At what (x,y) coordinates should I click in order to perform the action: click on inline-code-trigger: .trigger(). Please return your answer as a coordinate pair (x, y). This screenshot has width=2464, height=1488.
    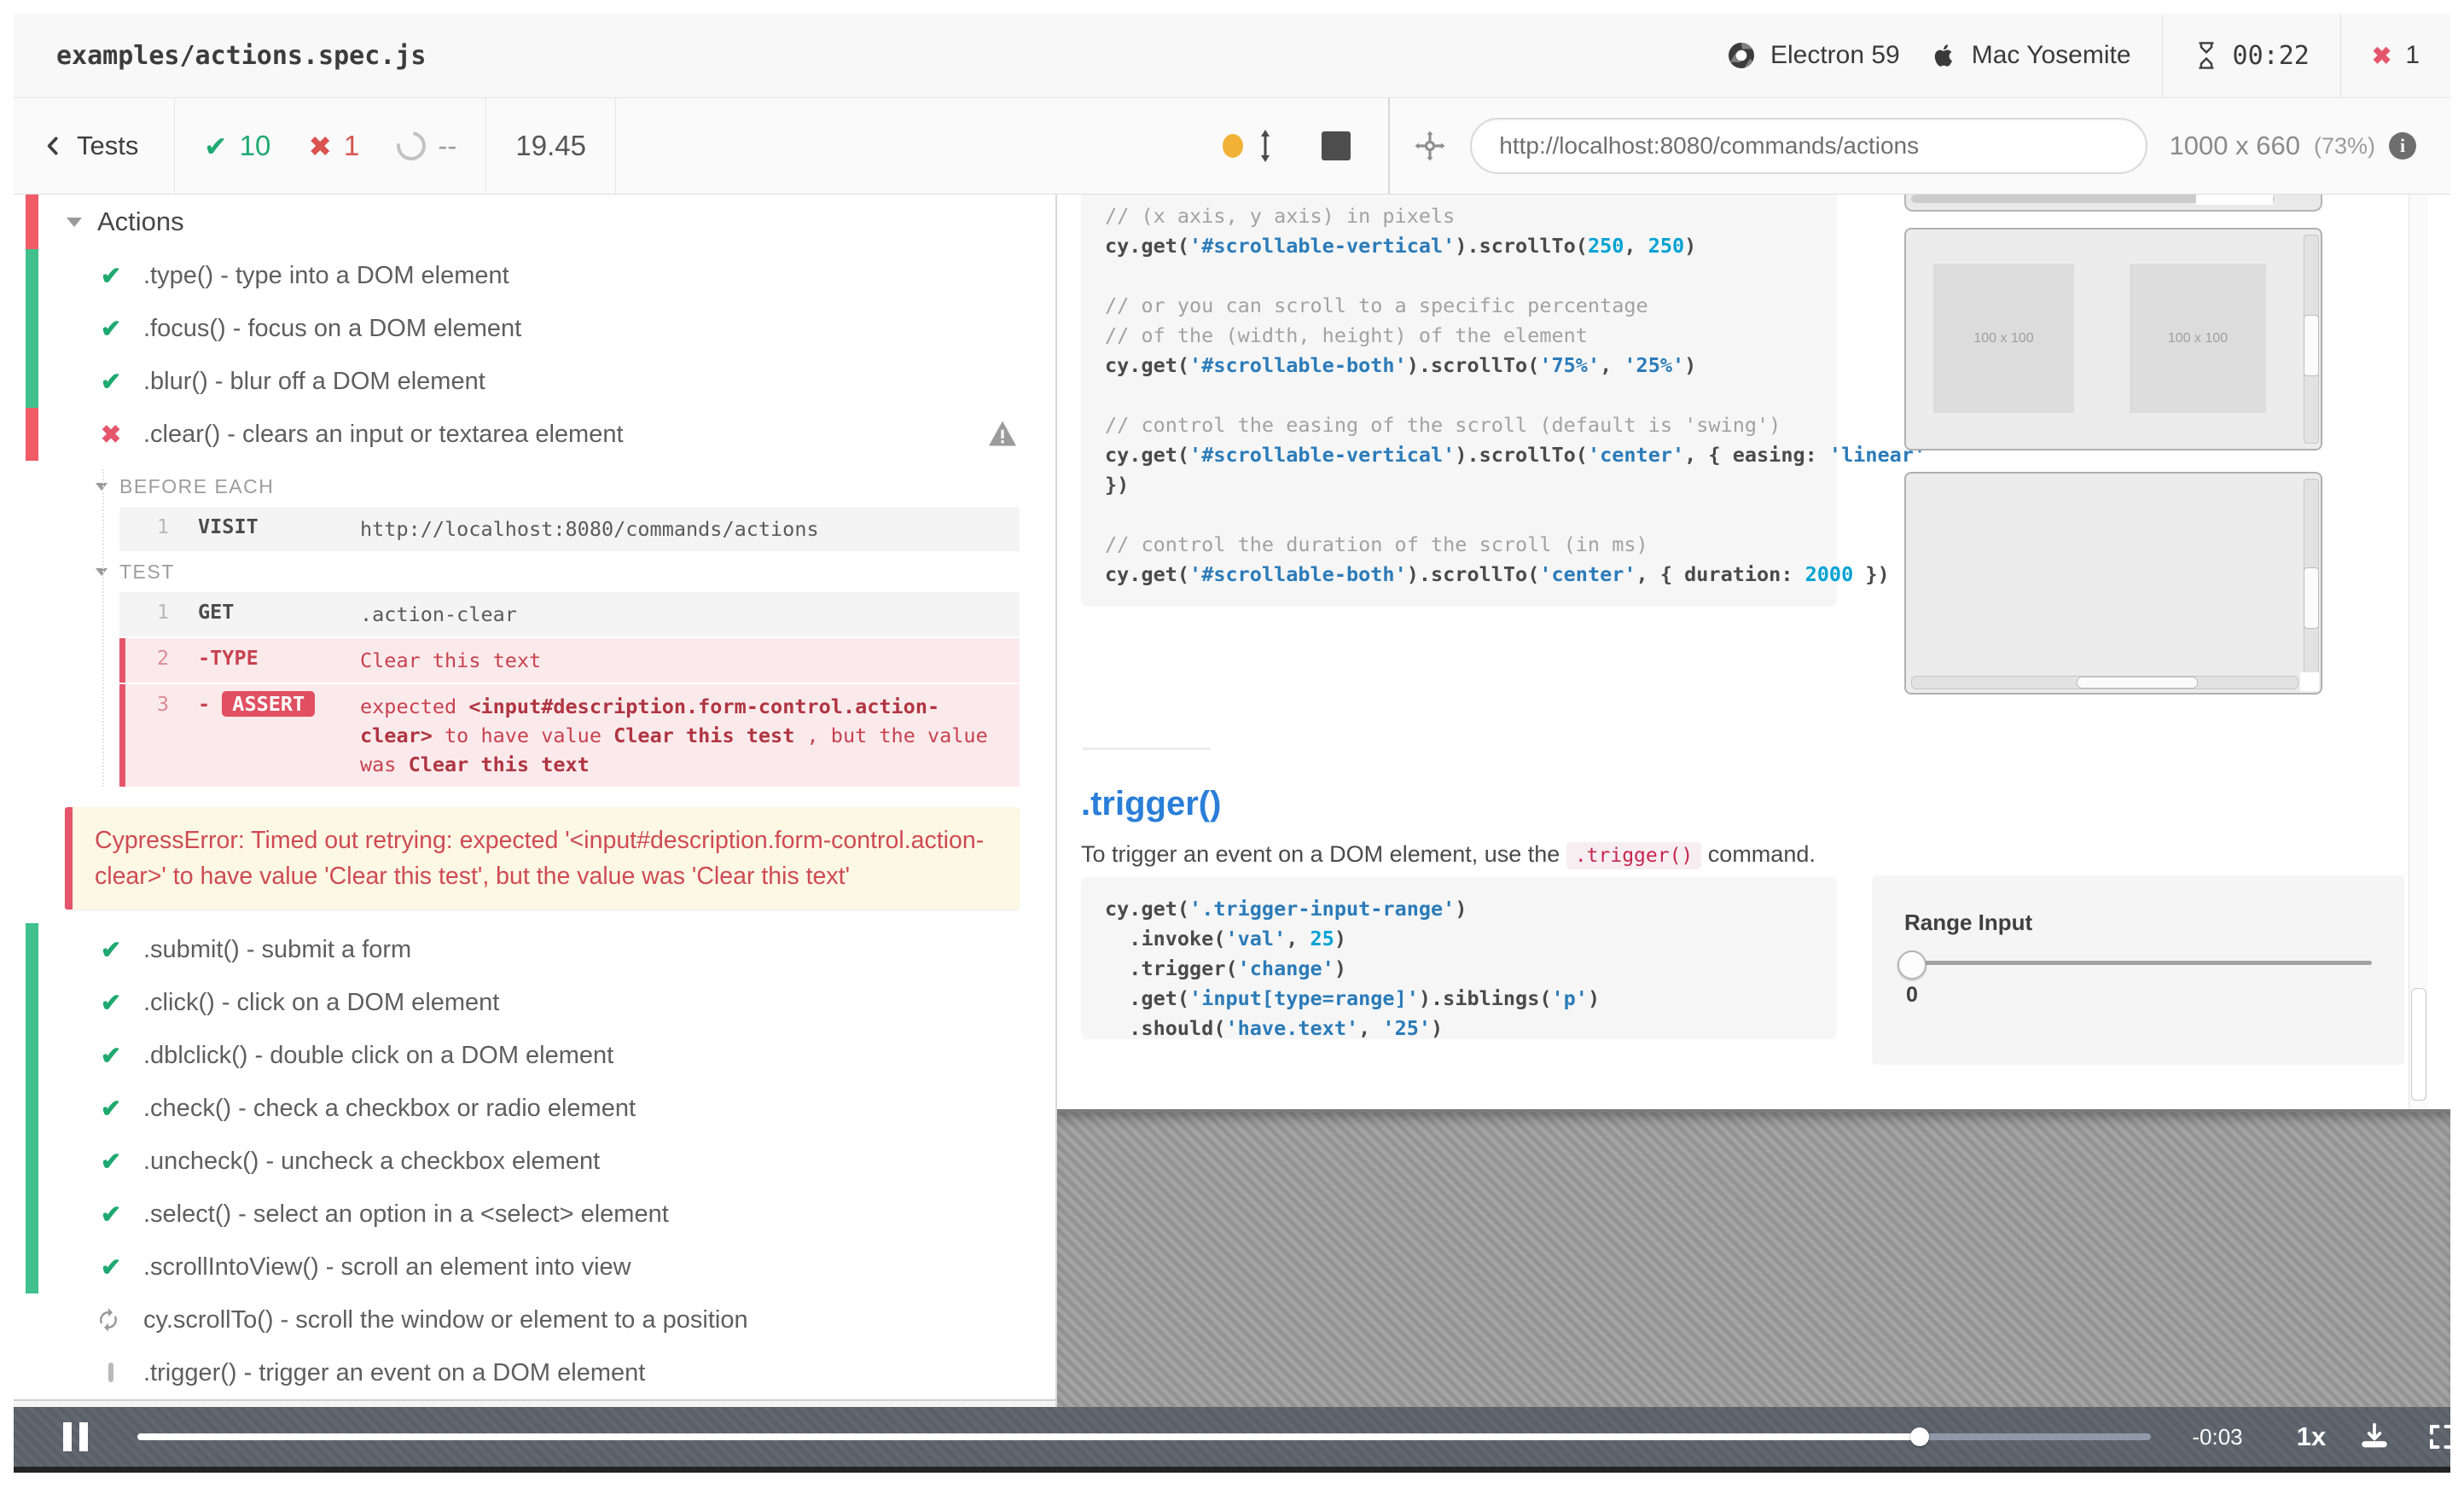
    Looking at the image, I should click on (1634, 855).